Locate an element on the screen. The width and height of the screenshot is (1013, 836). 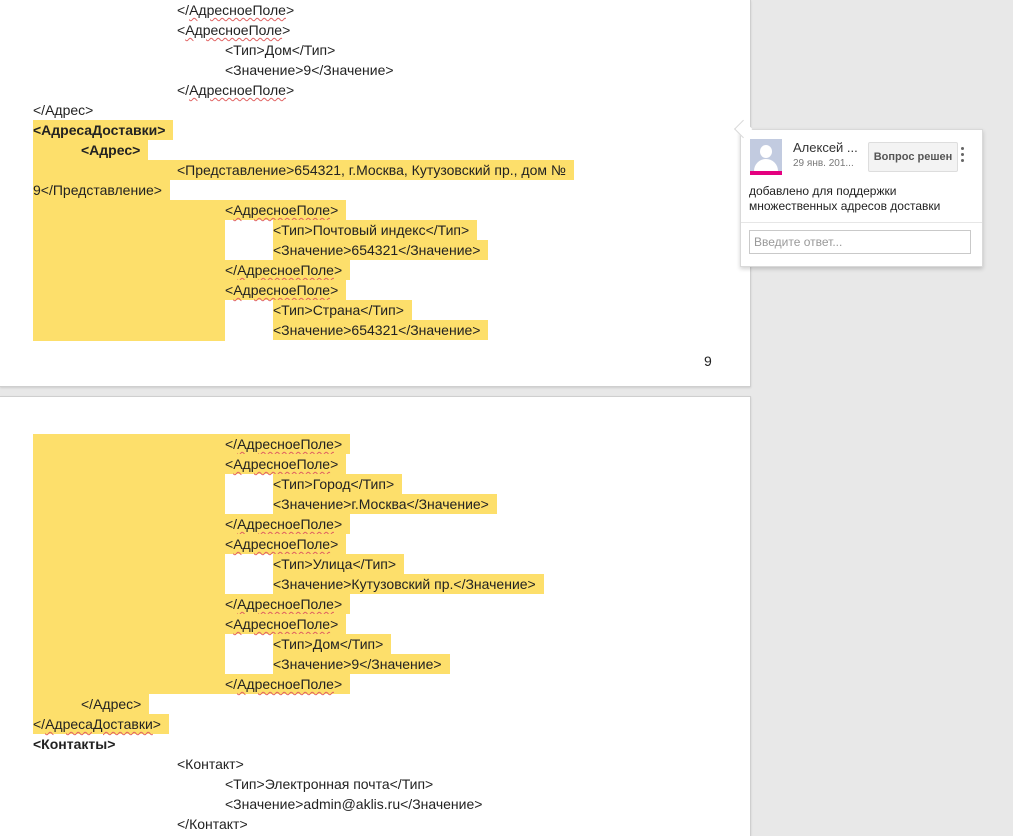
spellcheck-word: АдресаДоставки is located at coordinates (99, 724).